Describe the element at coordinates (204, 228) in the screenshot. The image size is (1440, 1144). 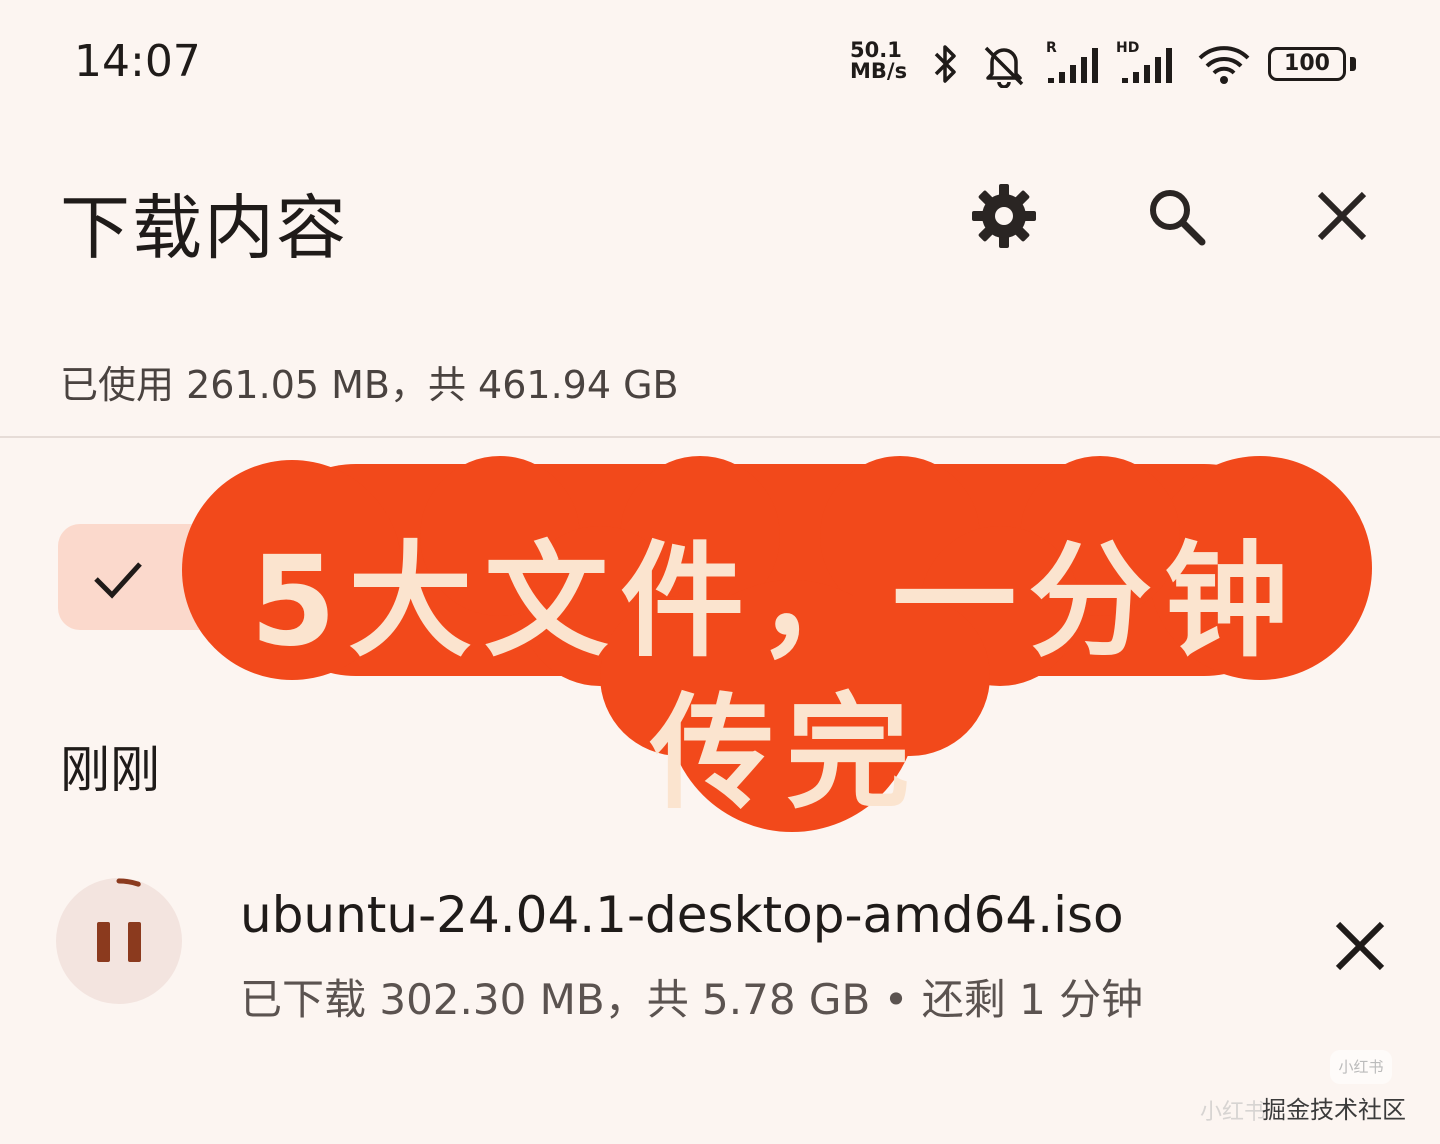
I see `page-title: 下载内容` at that location.